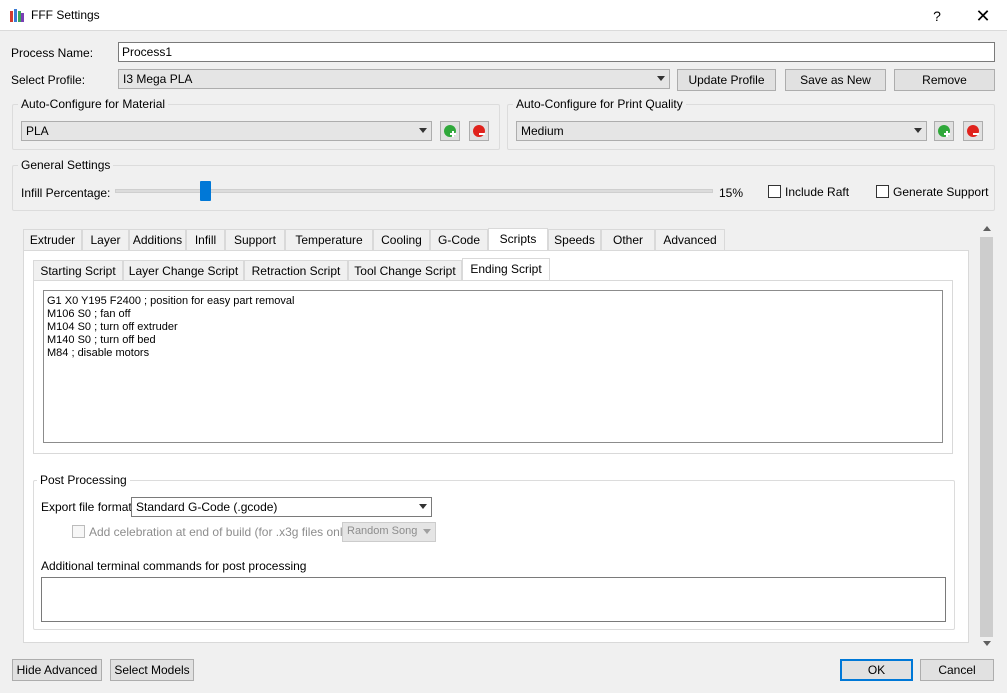 The height and width of the screenshot is (693, 1007). What do you see at coordinates (382, 531) in the screenshot?
I see `song-dropdown-value: Random Song` at bounding box center [382, 531].